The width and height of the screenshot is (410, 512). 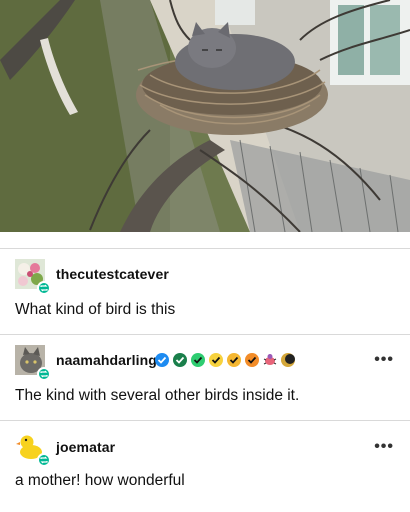 What do you see at coordinates (270, 359) in the screenshot?
I see `bug-badge-icon` at bounding box center [270, 359].